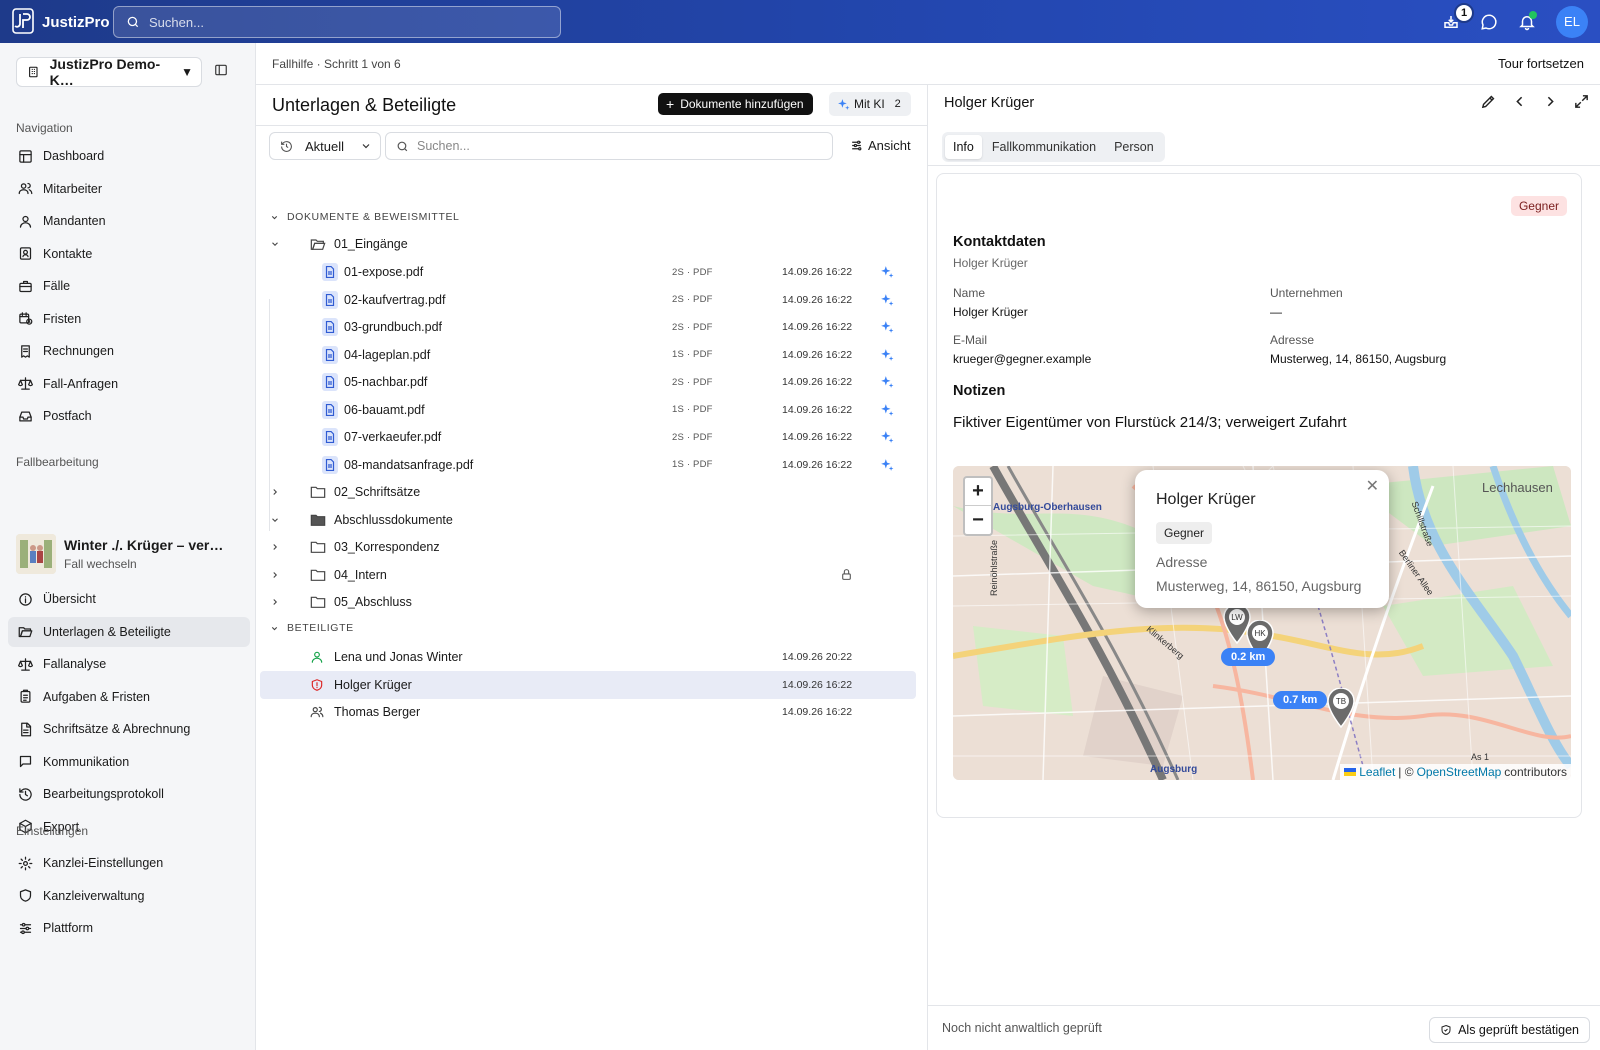 This screenshot has width=1600, height=1050. What do you see at coordinates (1509, 1030) in the screenshot?
I see `confirm-review-button: Als geprüft bestätigen` at bounding box center [1509, 1030].